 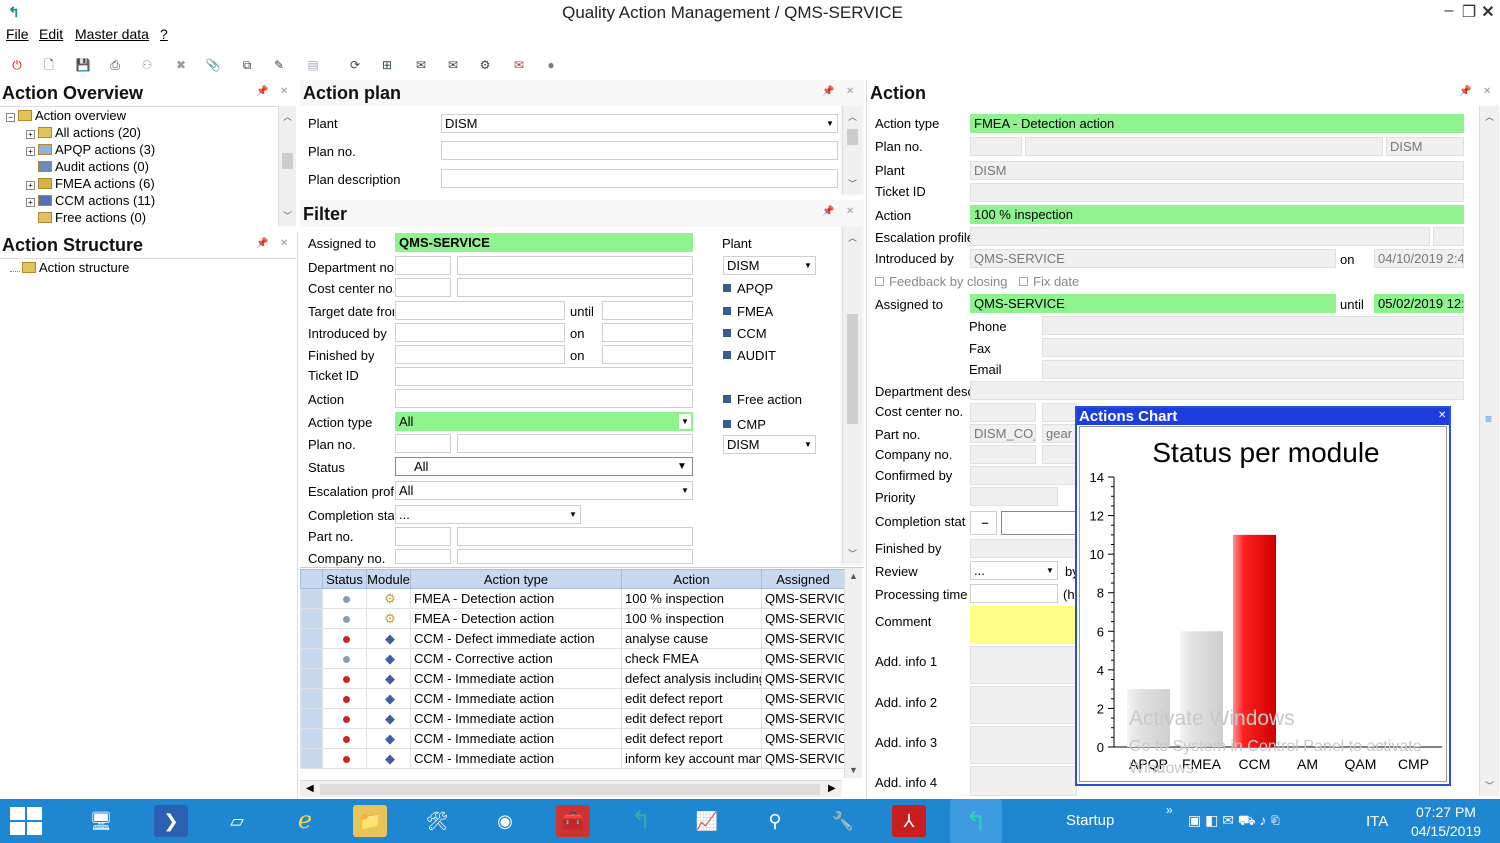 I want to click on tree-node-ccm: + CCM actions (11), so click(x=90, y=200).